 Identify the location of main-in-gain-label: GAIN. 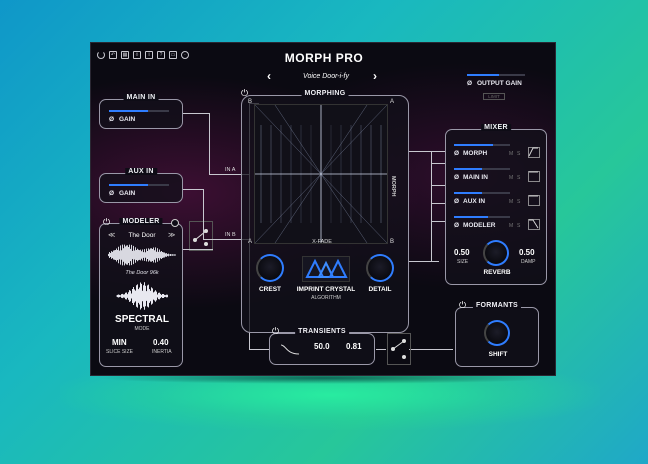
(127, 119).